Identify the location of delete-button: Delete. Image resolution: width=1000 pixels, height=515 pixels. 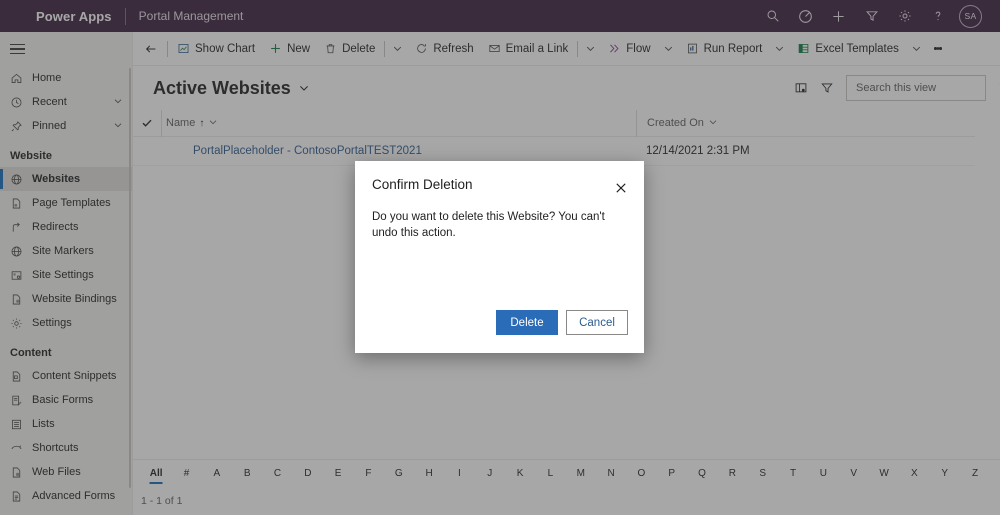
(527, 322).